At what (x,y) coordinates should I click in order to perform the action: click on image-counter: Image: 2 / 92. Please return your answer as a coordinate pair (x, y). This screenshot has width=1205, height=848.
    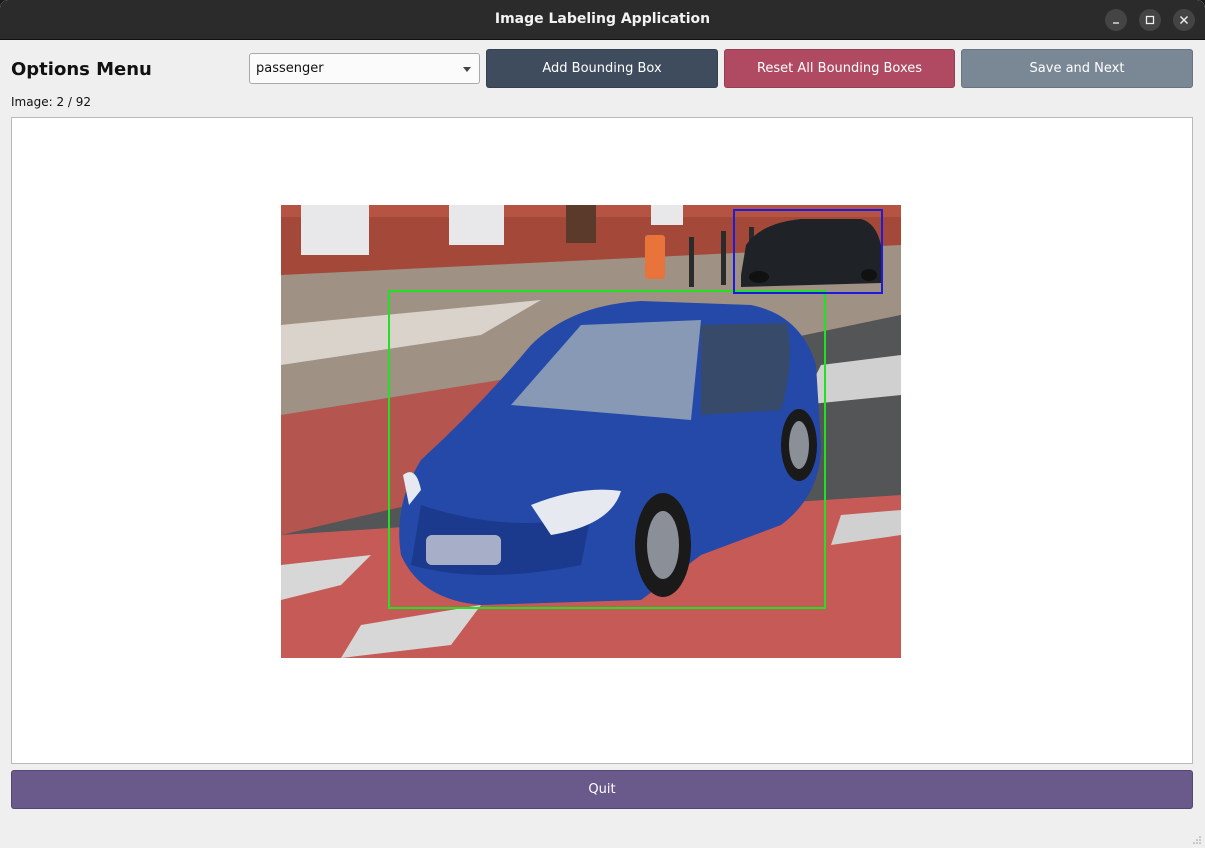
    Looking at the image, I should click on (51, 102).